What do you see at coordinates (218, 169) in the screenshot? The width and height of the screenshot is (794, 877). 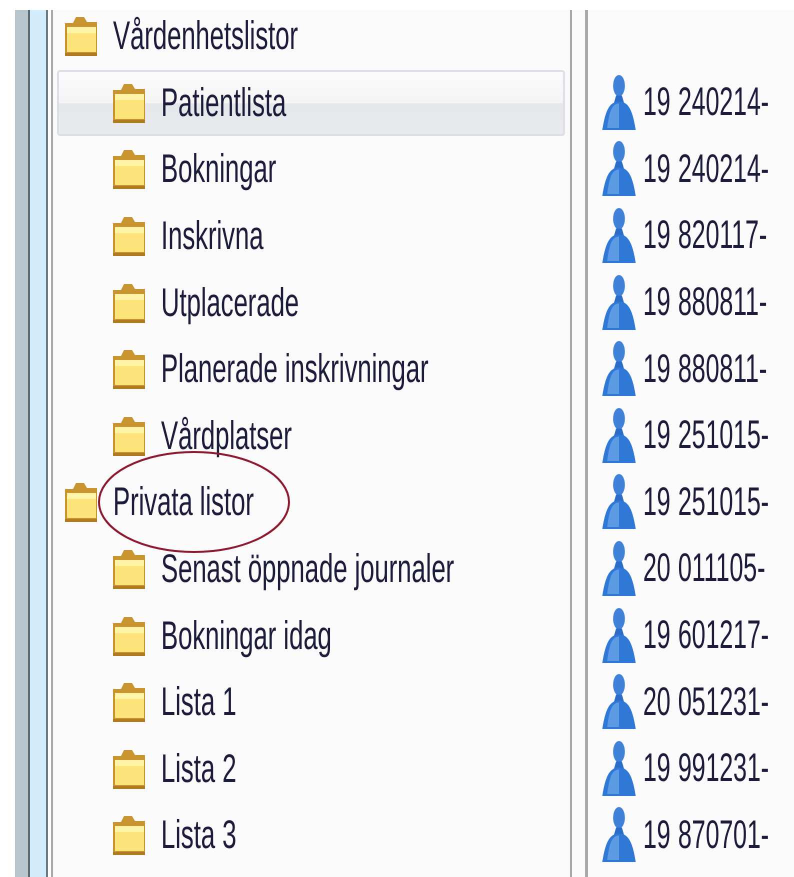 I see `tree-item-label: Bokningar` at bounding box center [218, 169].